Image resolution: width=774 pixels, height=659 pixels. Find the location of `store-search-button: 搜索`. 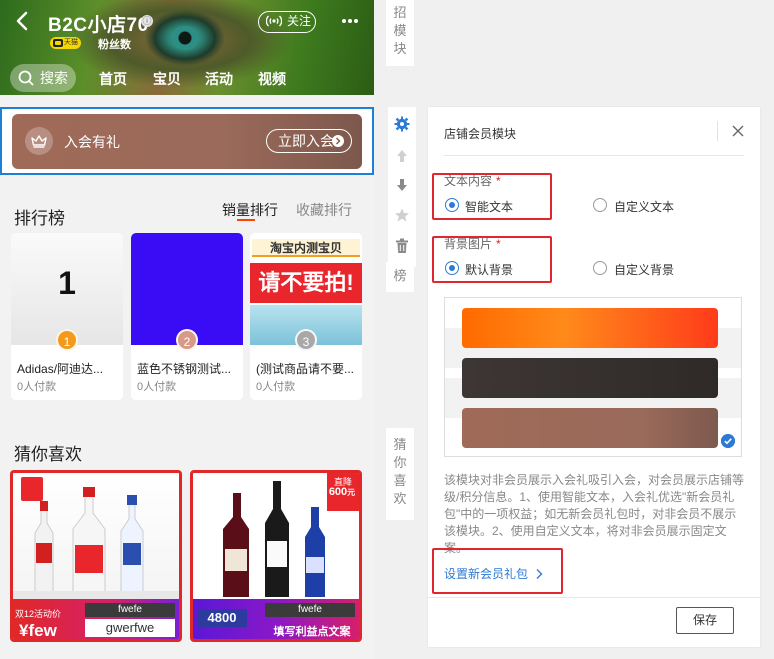

store-search-button: 搜索 is located at coordinates (43, 78).